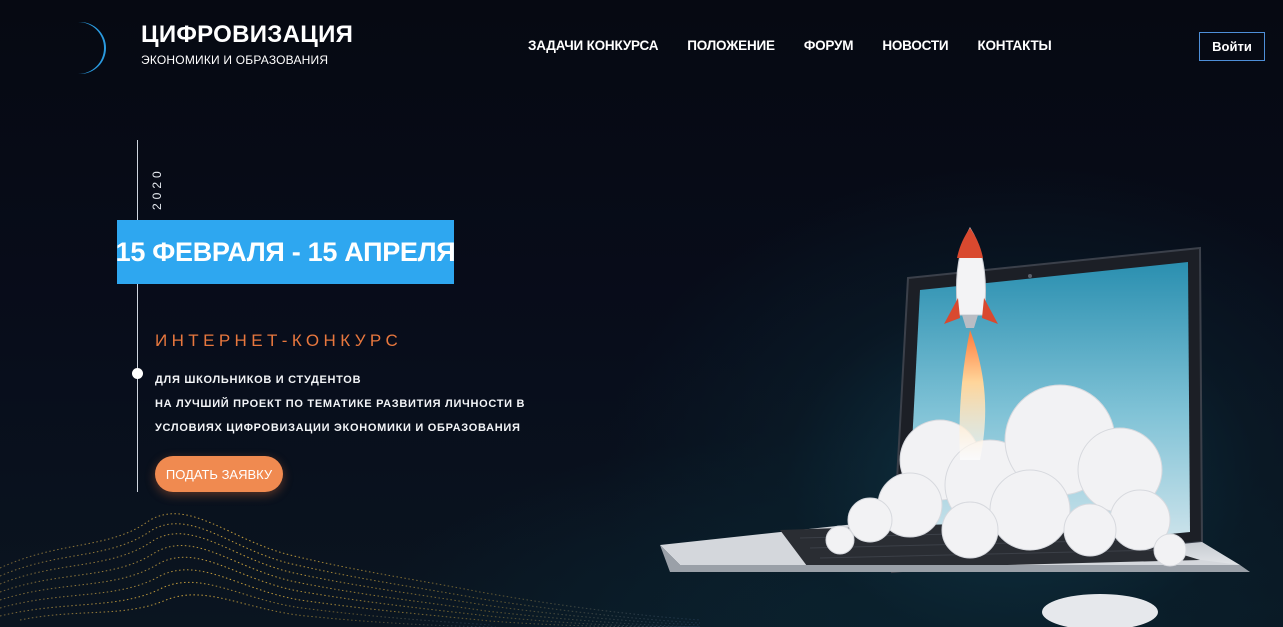 The image size is (1283, 627). Describe the element at coordinates (219, 474) in the screenshot. I see `apply-button: ПОДАТЬ ЗАЯВКУ` at that location.